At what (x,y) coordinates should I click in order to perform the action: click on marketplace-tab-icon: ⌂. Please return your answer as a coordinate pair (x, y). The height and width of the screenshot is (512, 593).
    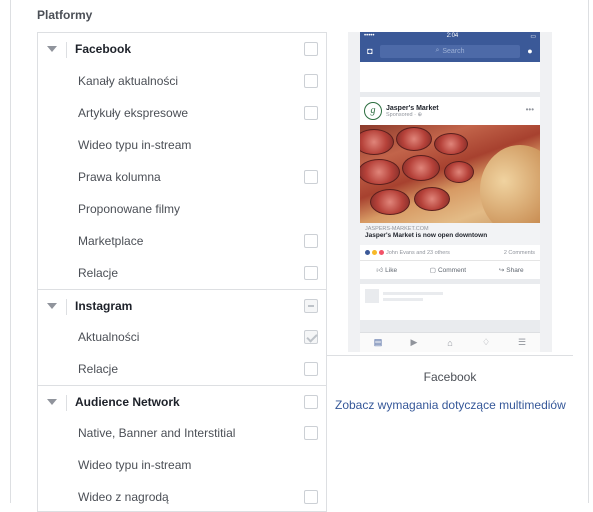
    Looking at the image, I should click on (450, 342).